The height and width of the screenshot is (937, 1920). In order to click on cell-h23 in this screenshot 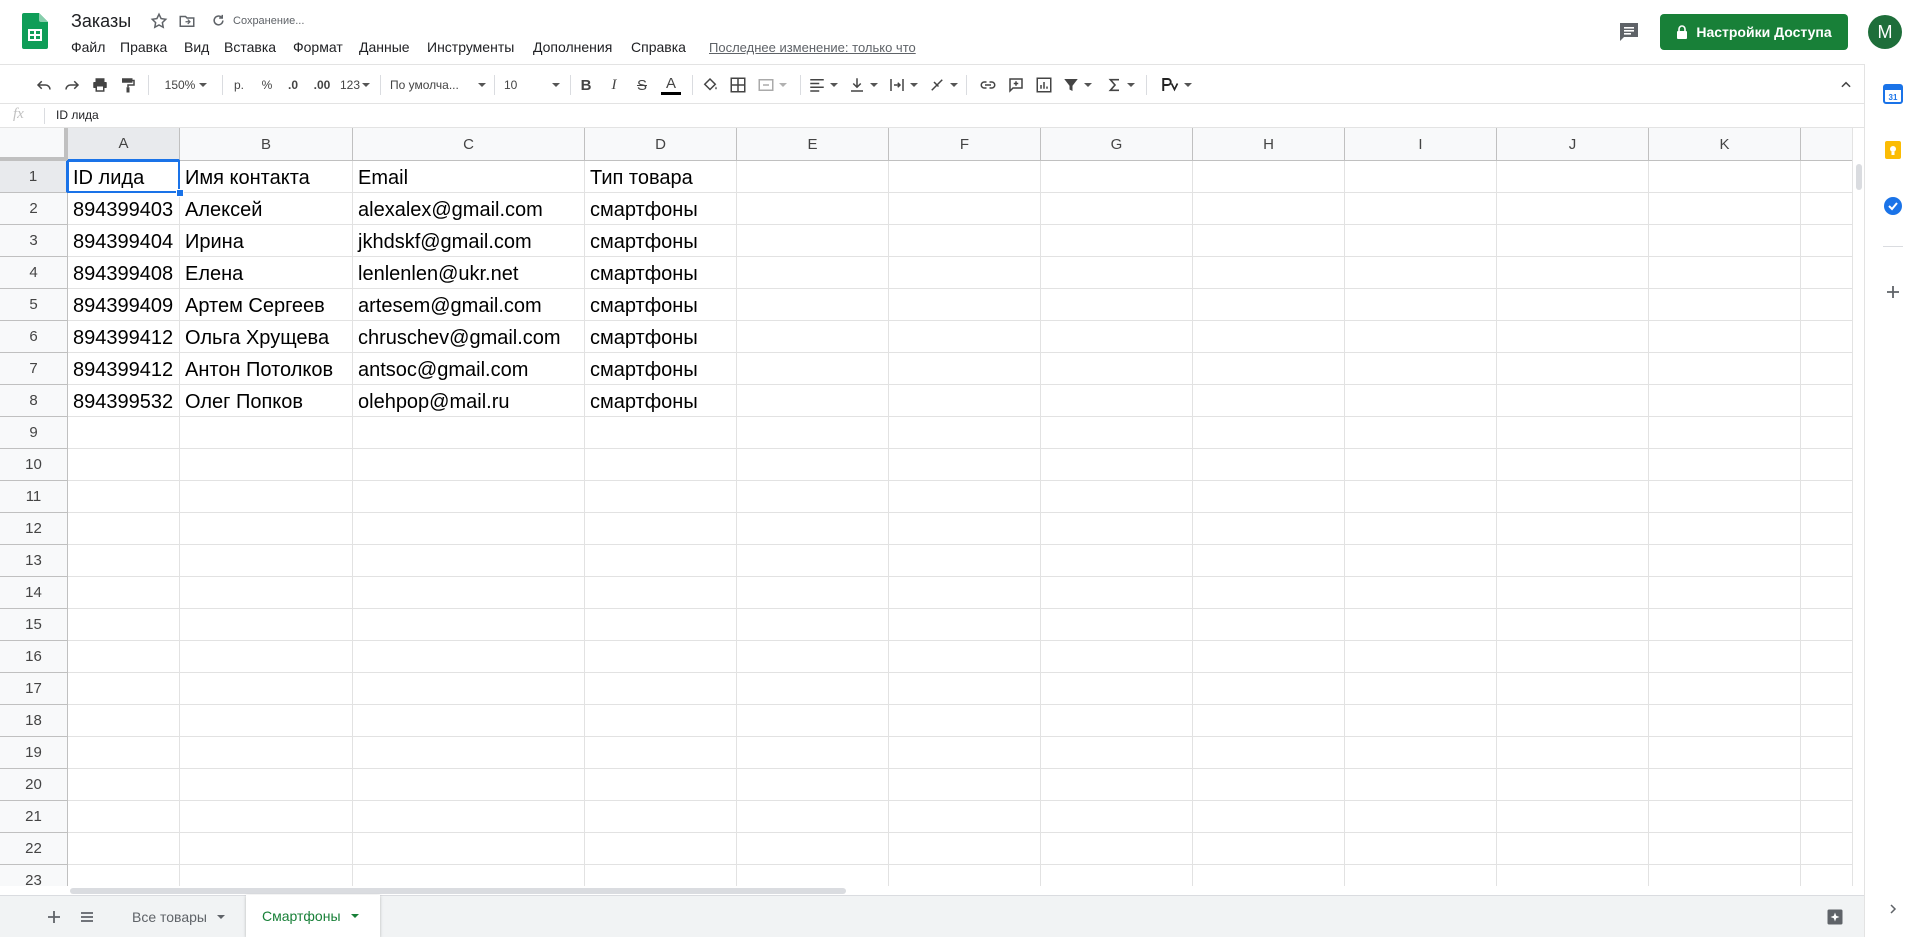, I will do `click(1269, 875)`.